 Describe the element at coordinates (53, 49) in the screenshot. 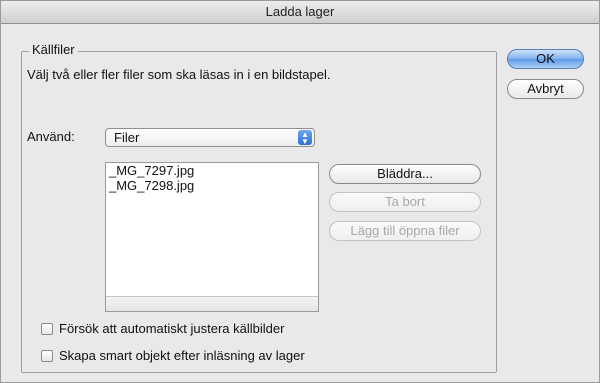

I see `source-files-legend: Källfiler` at that location.